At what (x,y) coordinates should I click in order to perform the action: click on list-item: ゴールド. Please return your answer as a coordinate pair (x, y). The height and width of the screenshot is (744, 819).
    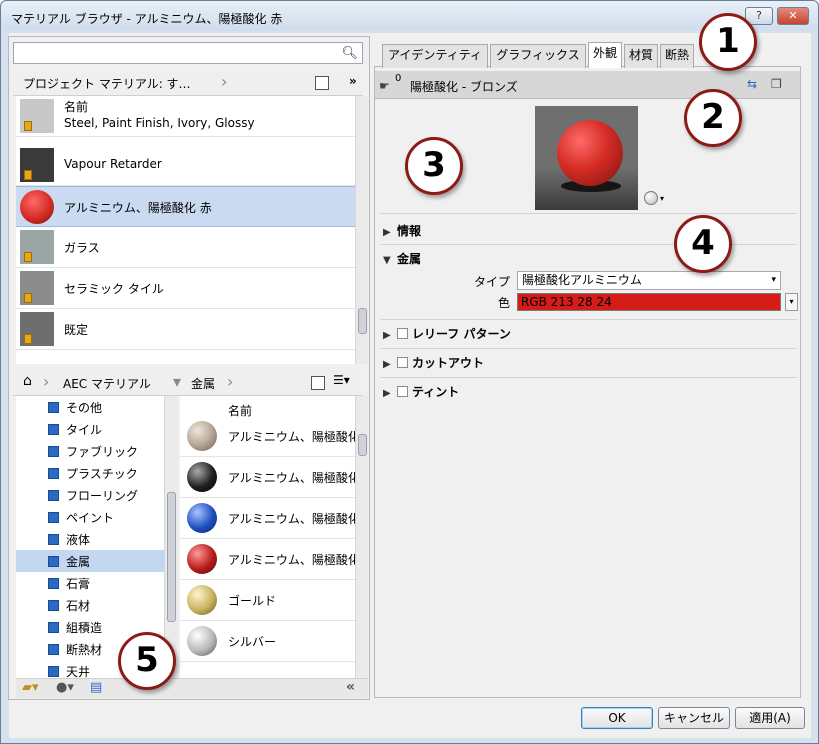
    Looking at the image, I should click on (267, 600).